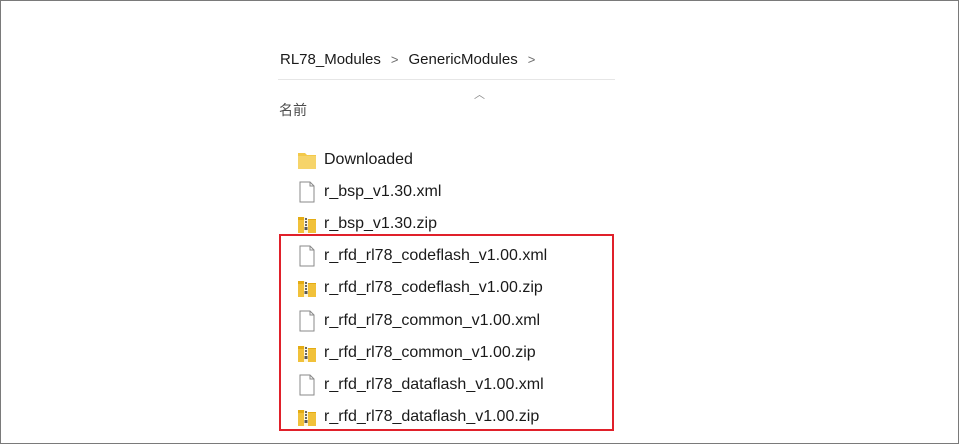 The width and height of the screenshot is (959, 444). What do you see at coordinates (307, 192) in the screenshot?
I see `document-icon` at bounding box center [307, 192].